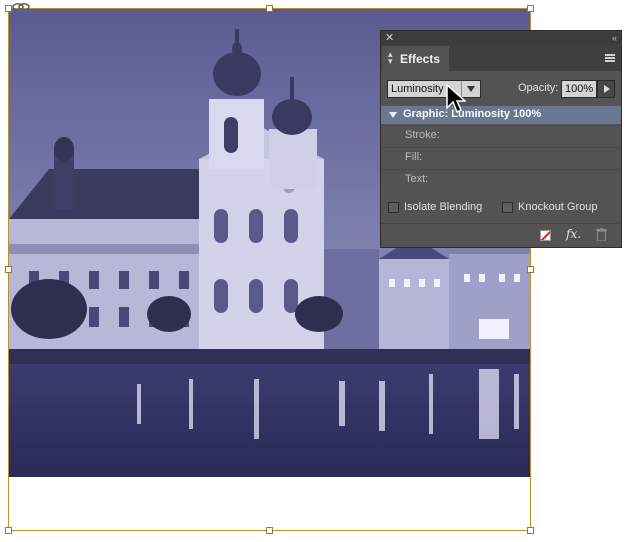 The height and width of the screenshot is (542, 629). I want to click on handle-top-left, so click(8, 8).